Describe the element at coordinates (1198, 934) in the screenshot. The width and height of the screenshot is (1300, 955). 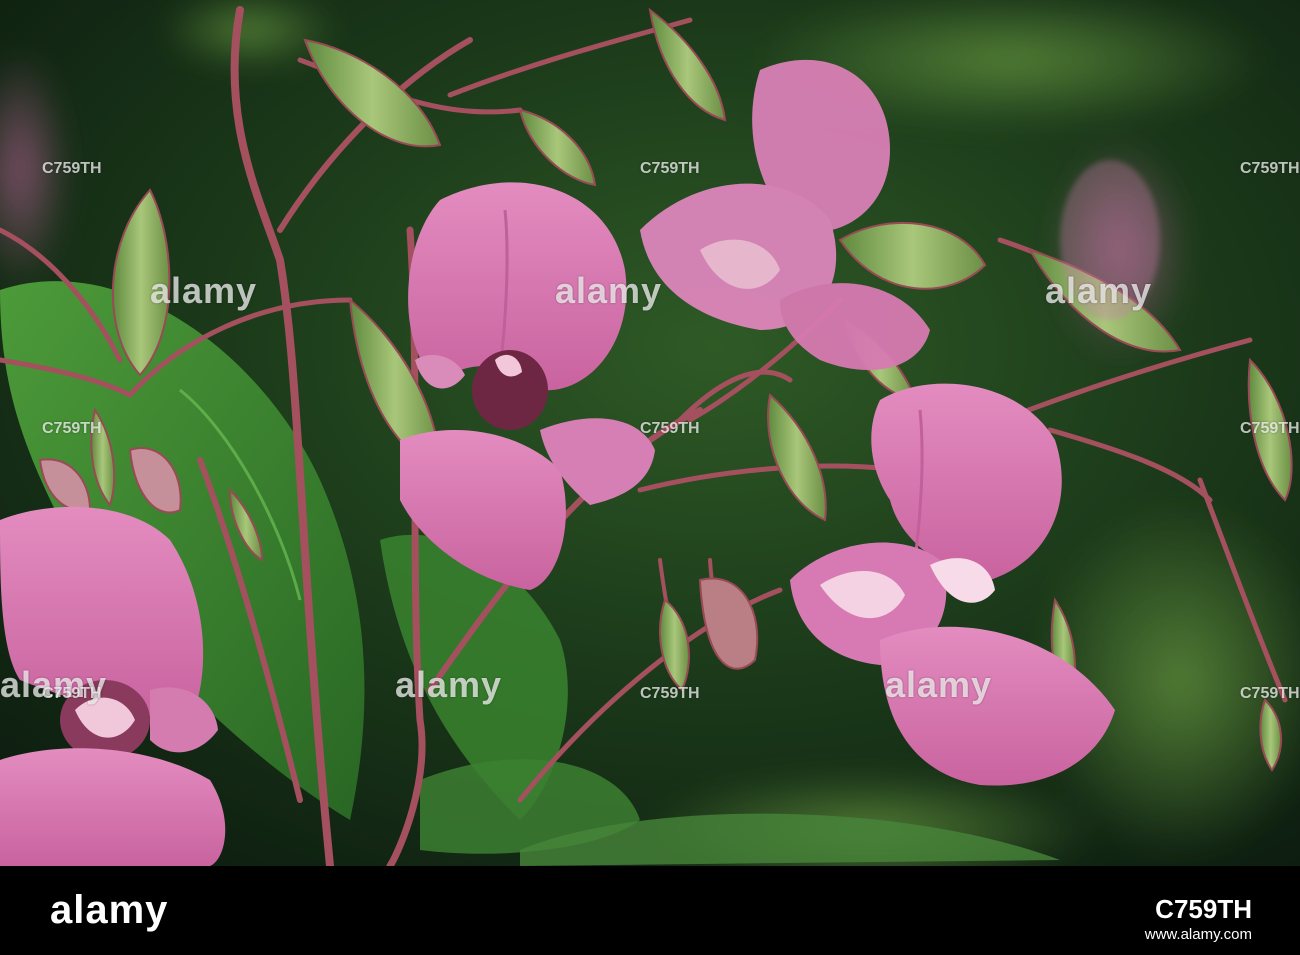
I see `footer-url: www.alamy.com` at that location.